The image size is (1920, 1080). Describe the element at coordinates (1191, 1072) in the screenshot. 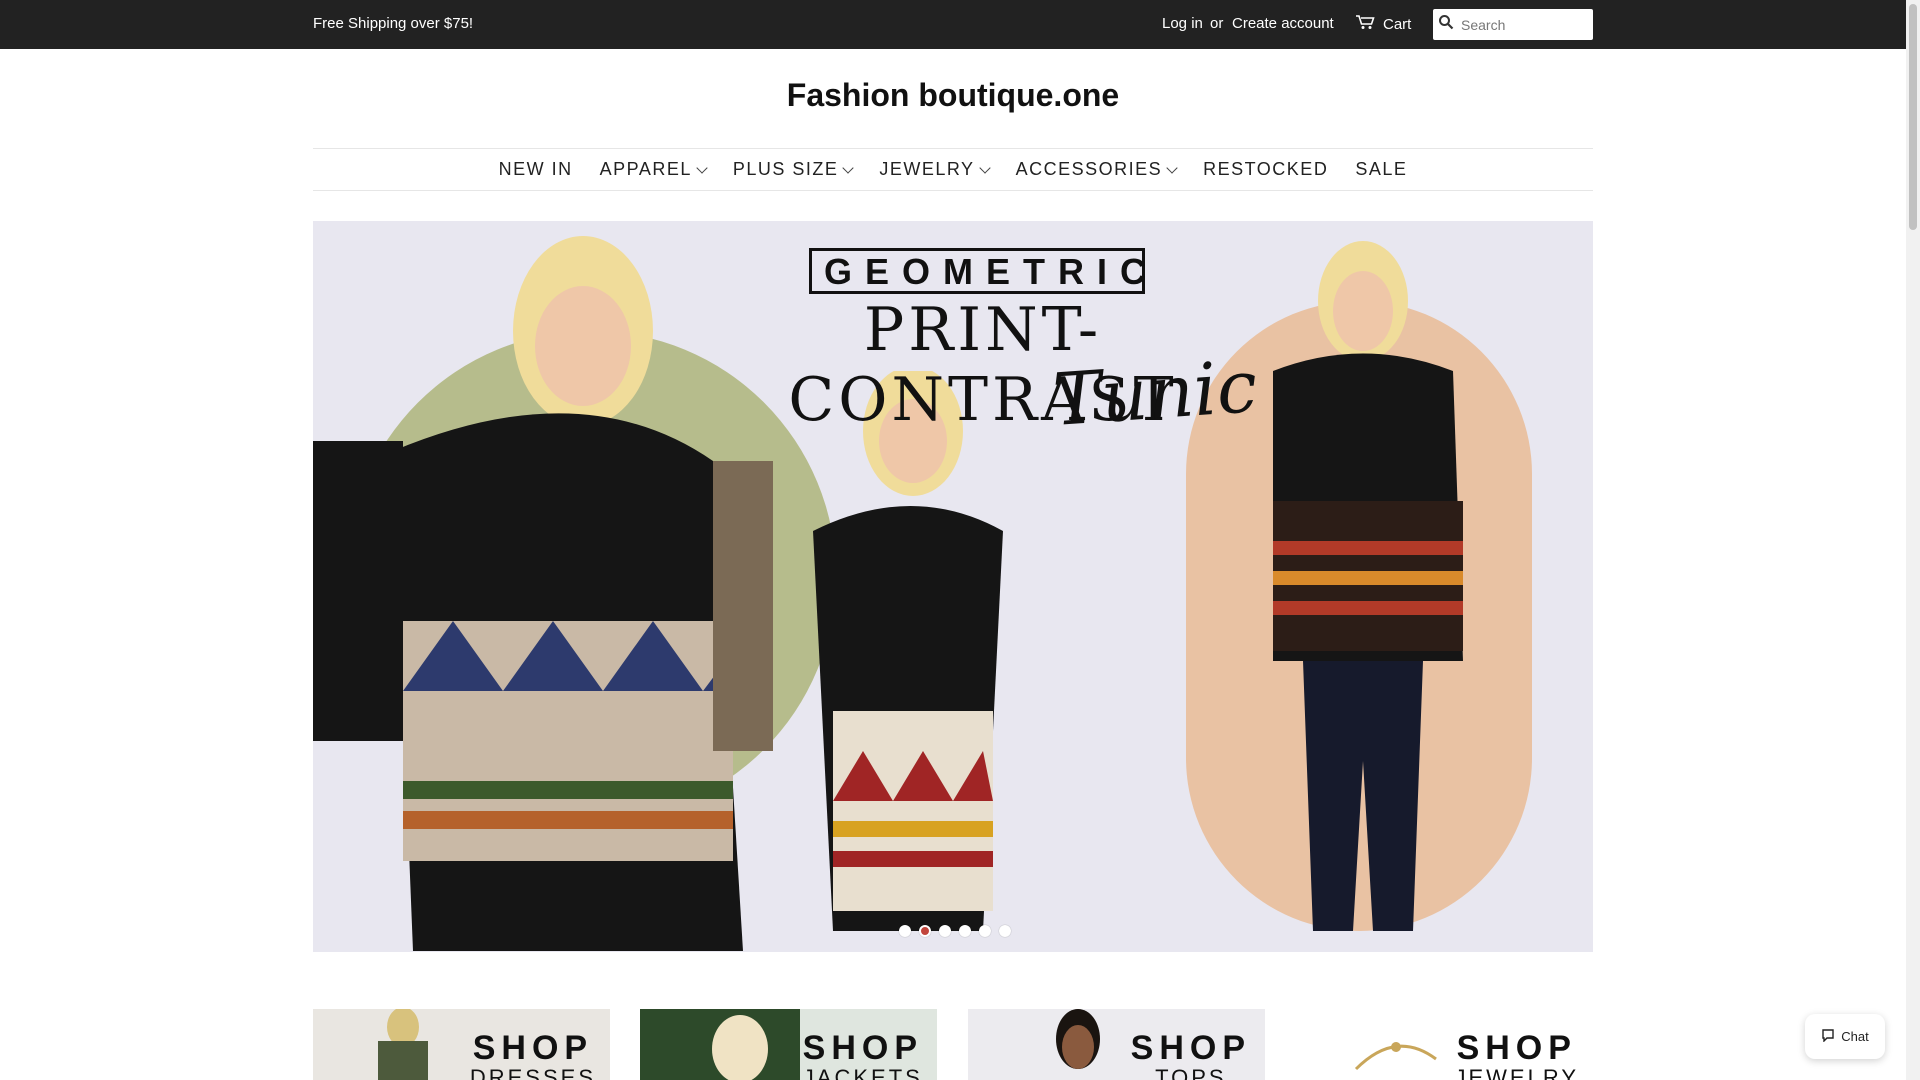

I see `tile-line2: TOPS` at that location.